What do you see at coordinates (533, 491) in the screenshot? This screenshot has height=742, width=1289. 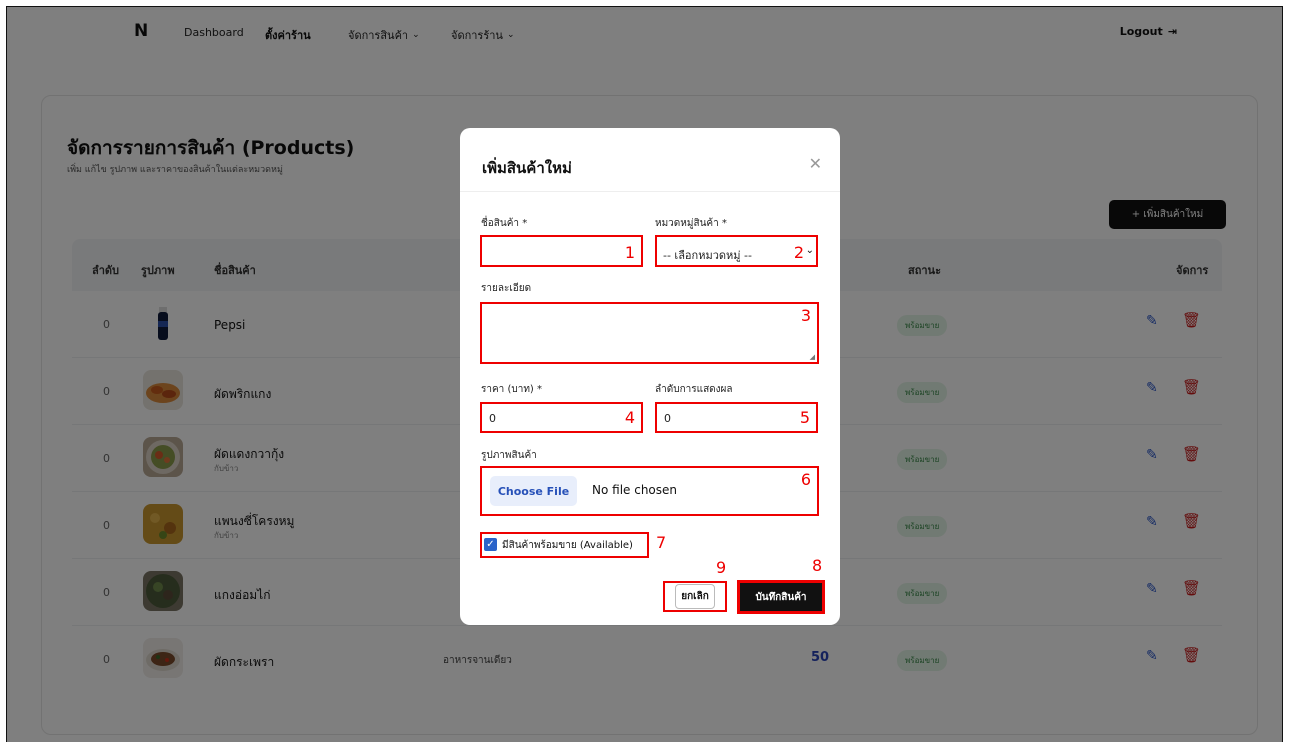 I see `choose-file-button: Choose File` at bounding box center [533, 491].